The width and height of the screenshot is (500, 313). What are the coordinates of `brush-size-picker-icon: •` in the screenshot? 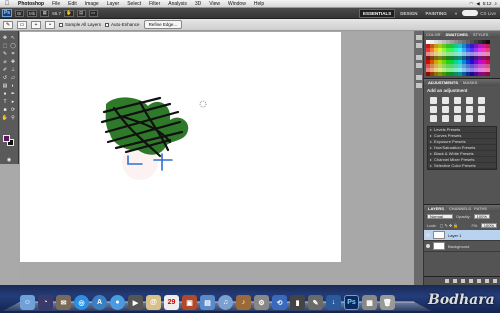 It's located at (50, 24).